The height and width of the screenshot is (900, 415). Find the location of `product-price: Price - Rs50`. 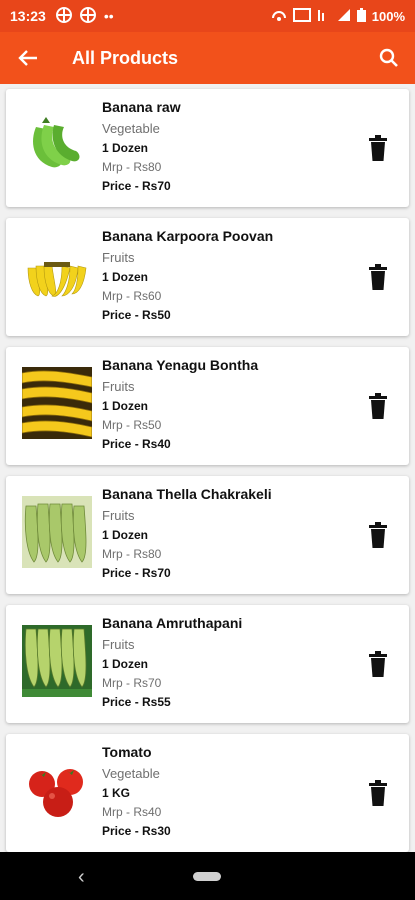

product-price: Price - Rs50 is located at coordinates (136, 315).